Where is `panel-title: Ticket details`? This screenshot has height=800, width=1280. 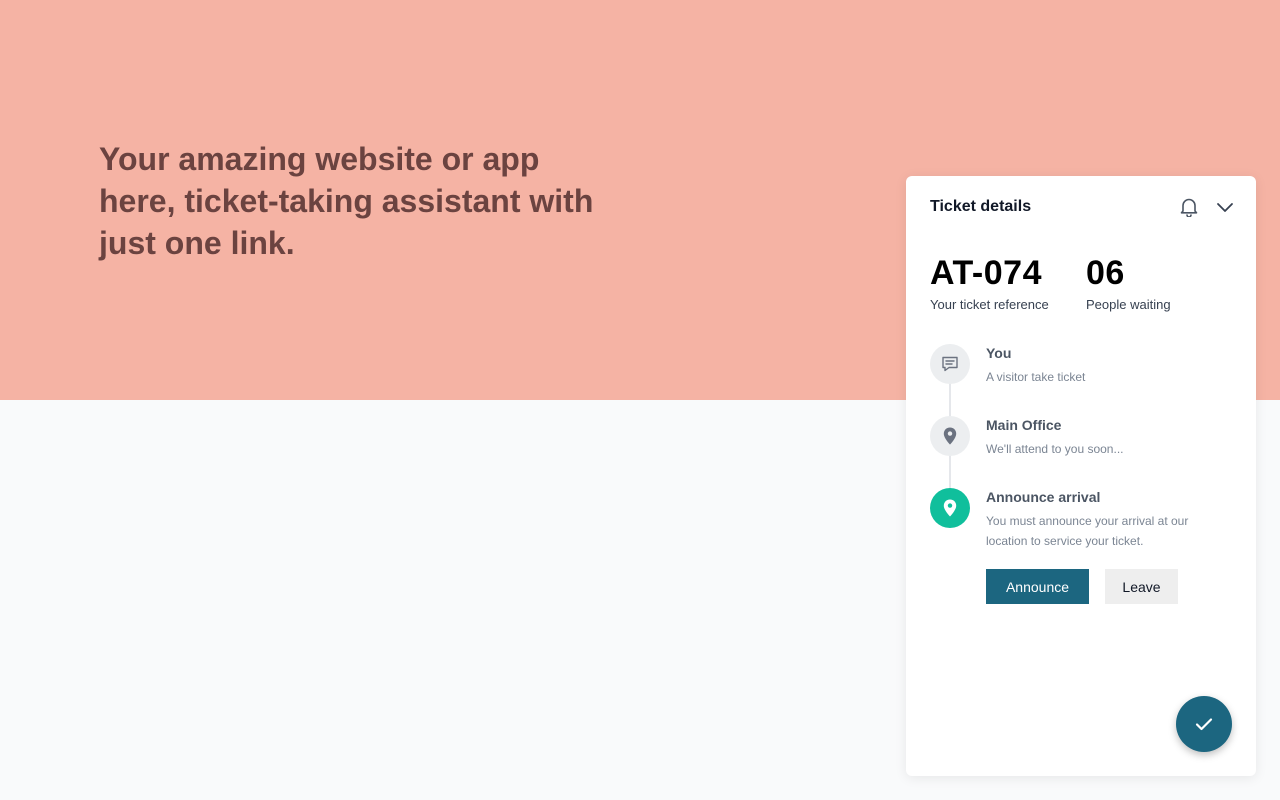
panel-title: Ticket details is located at coordinates (981, 206).